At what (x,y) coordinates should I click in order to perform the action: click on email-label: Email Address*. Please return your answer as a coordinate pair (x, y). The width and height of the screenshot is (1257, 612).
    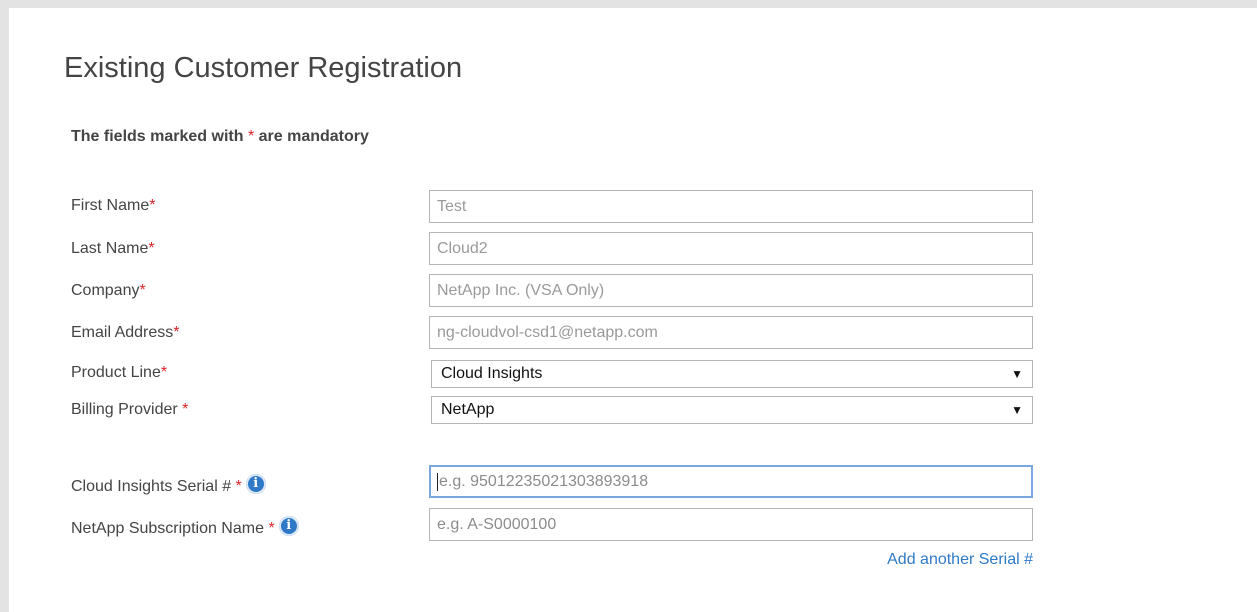
    Looking at the image, I should click on (125, 333).